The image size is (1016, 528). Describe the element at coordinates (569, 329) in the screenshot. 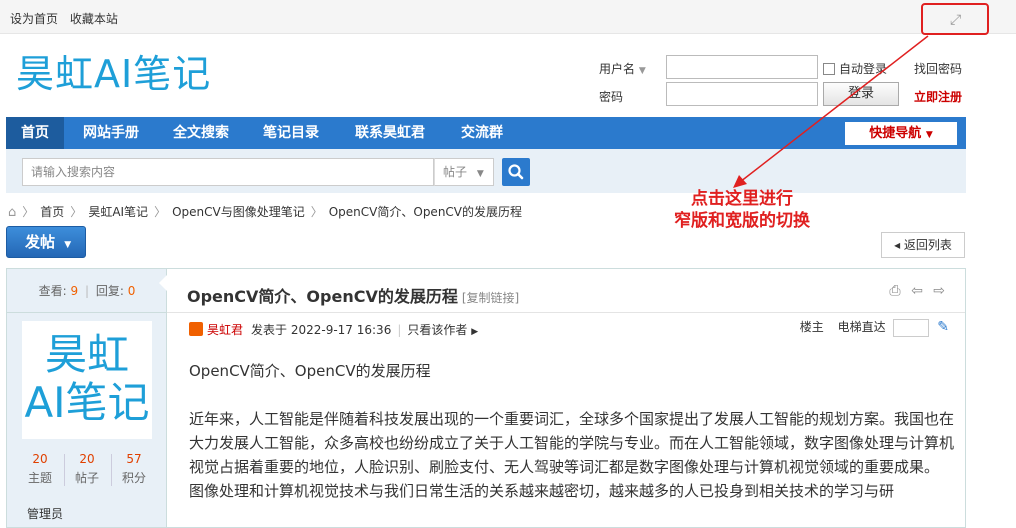

I see `post-meta: 昊虹君 发表于 2022-9-17 16:36 | 只看该作者 ▶ 楼主 电梯直达 ✎` at that location.